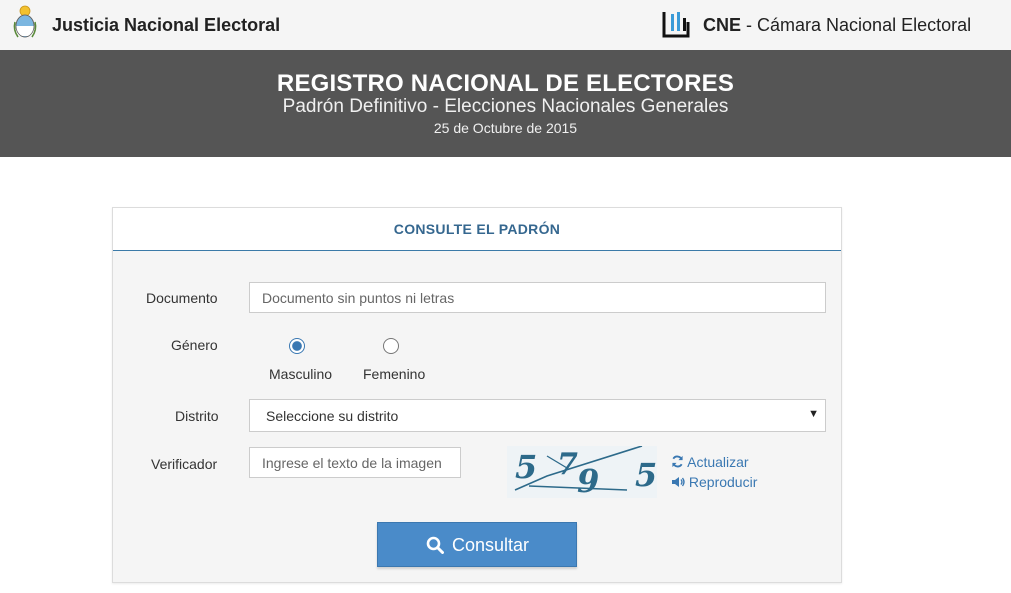 This screenshot has width=1011, height=593. I want to click on distrito-select: Seleccione su distrito ▼, so click(537, 415).